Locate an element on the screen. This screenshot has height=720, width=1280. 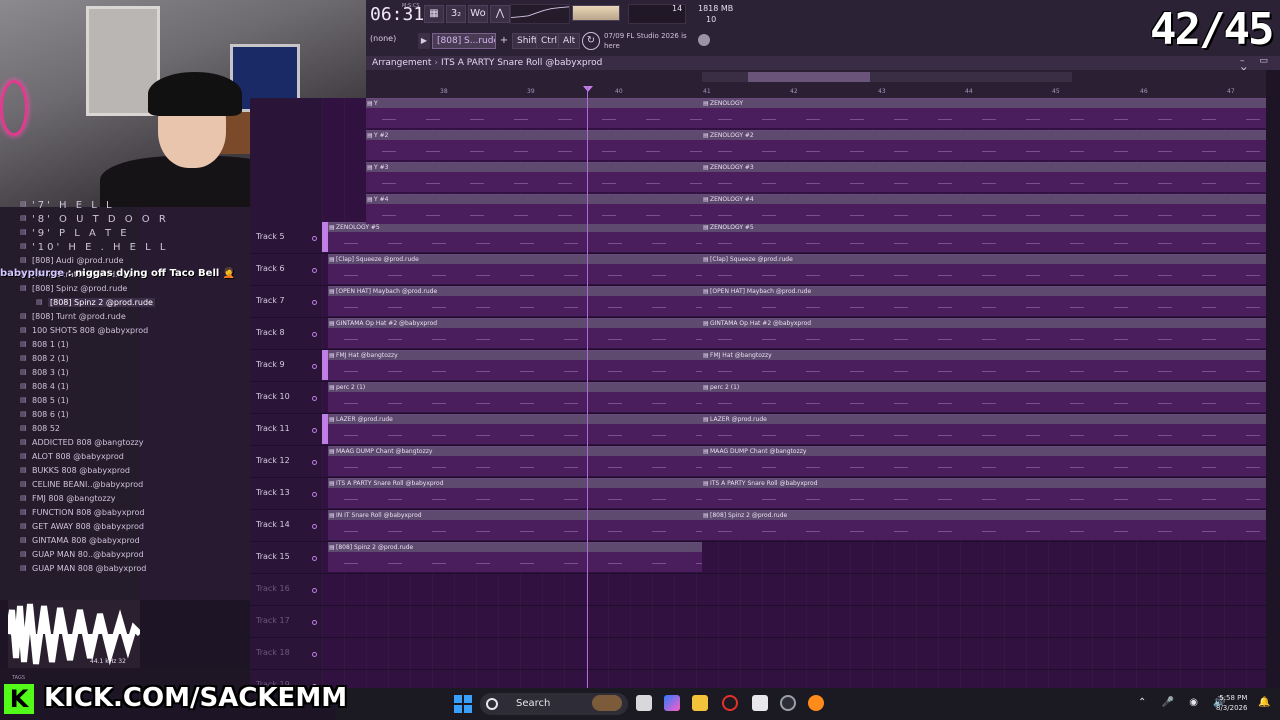
browser-item: '8' O U T D O O R is located at coordinates (94, 219).